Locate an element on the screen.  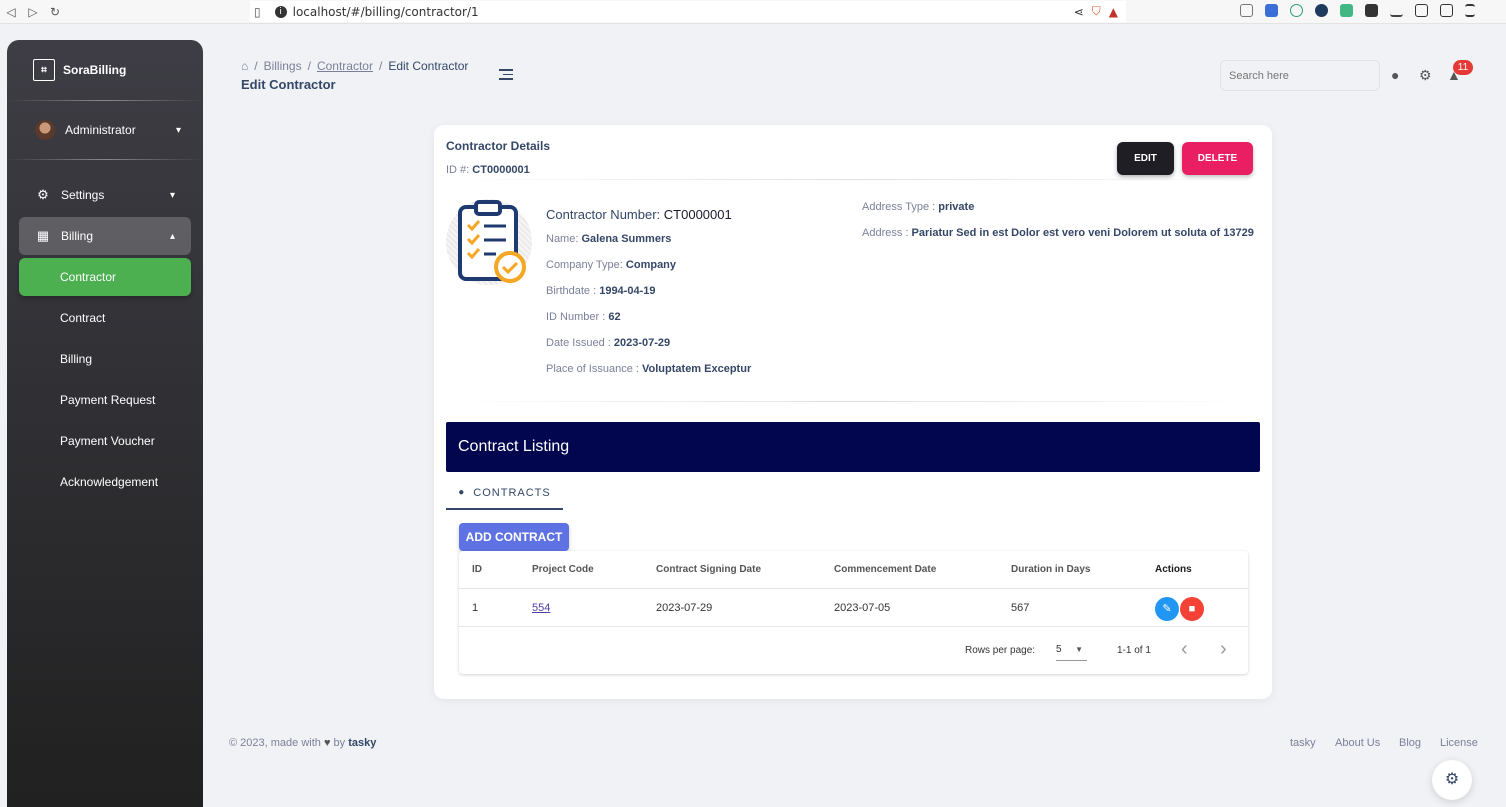
sidebar-icon is located at coordinates (1421, 10).